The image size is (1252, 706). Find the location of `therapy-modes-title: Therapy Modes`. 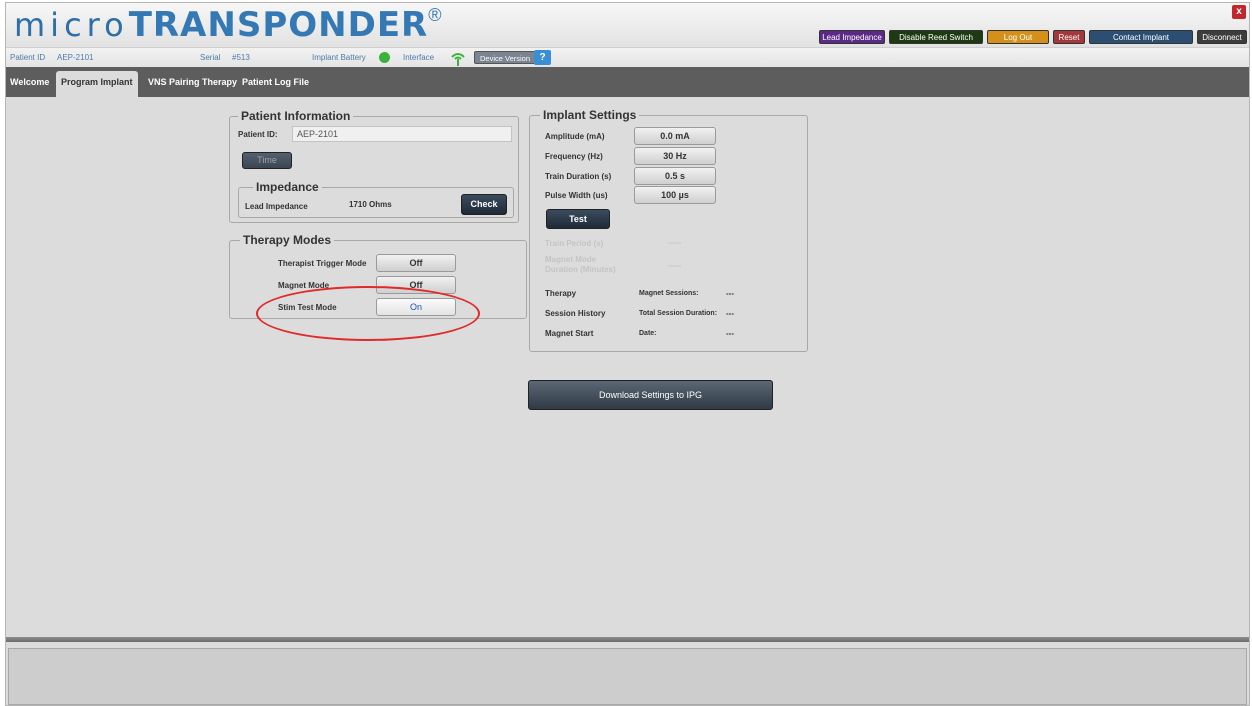

therapy-modes-title: Therapy Modes is located at coordinates (287, 240).